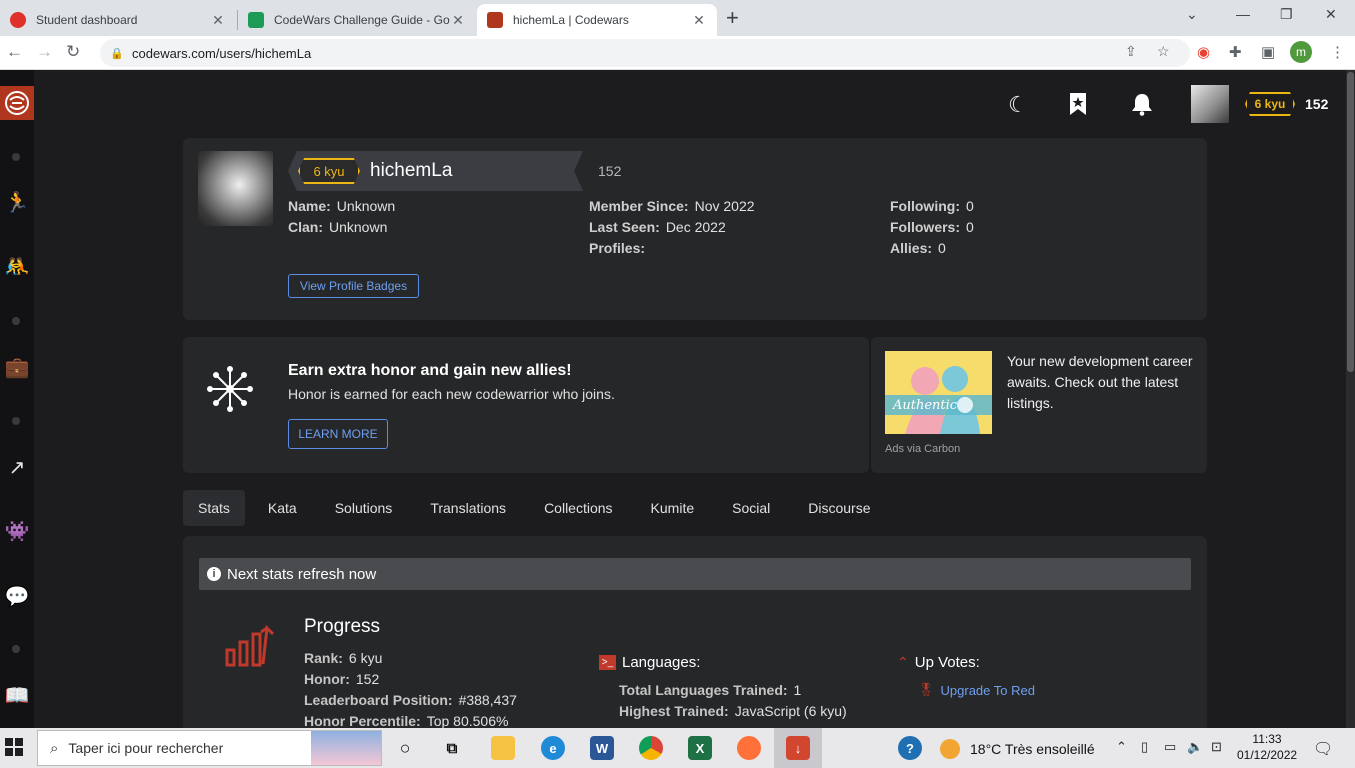 This screenshot has width=1355, height=768. Describe the element at coordinates (17, 202) in the screenshot. I see `training-icon: 🏃` at that location.